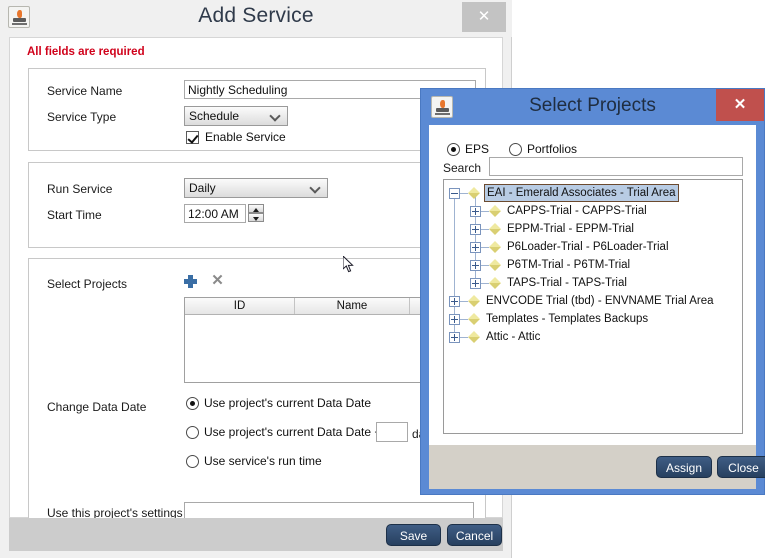 Image resolution: width=765 pixels, height=558 pixels. Describe the element at coordinates (215, 213) in the screenshot. I see `start-time-input` at that location.